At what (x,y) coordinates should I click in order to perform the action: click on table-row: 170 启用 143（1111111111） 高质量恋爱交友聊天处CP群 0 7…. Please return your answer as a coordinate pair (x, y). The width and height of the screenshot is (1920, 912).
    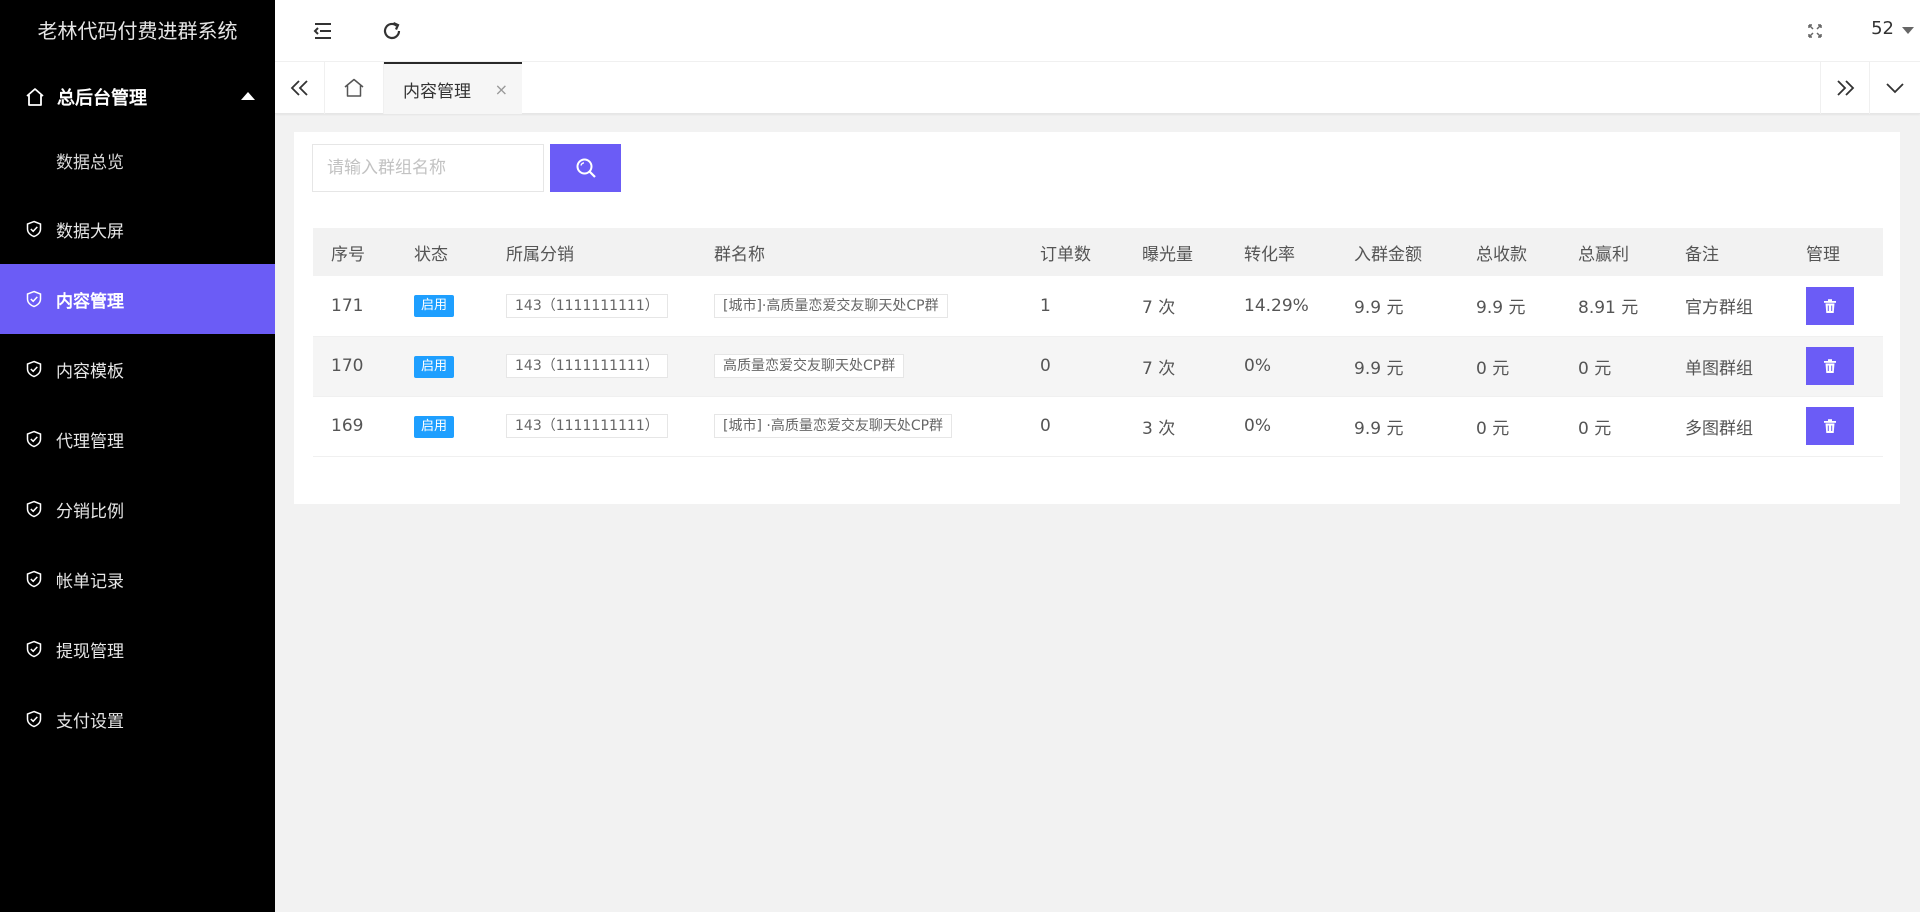
    Looking at the image, I should click on (1098, 366).